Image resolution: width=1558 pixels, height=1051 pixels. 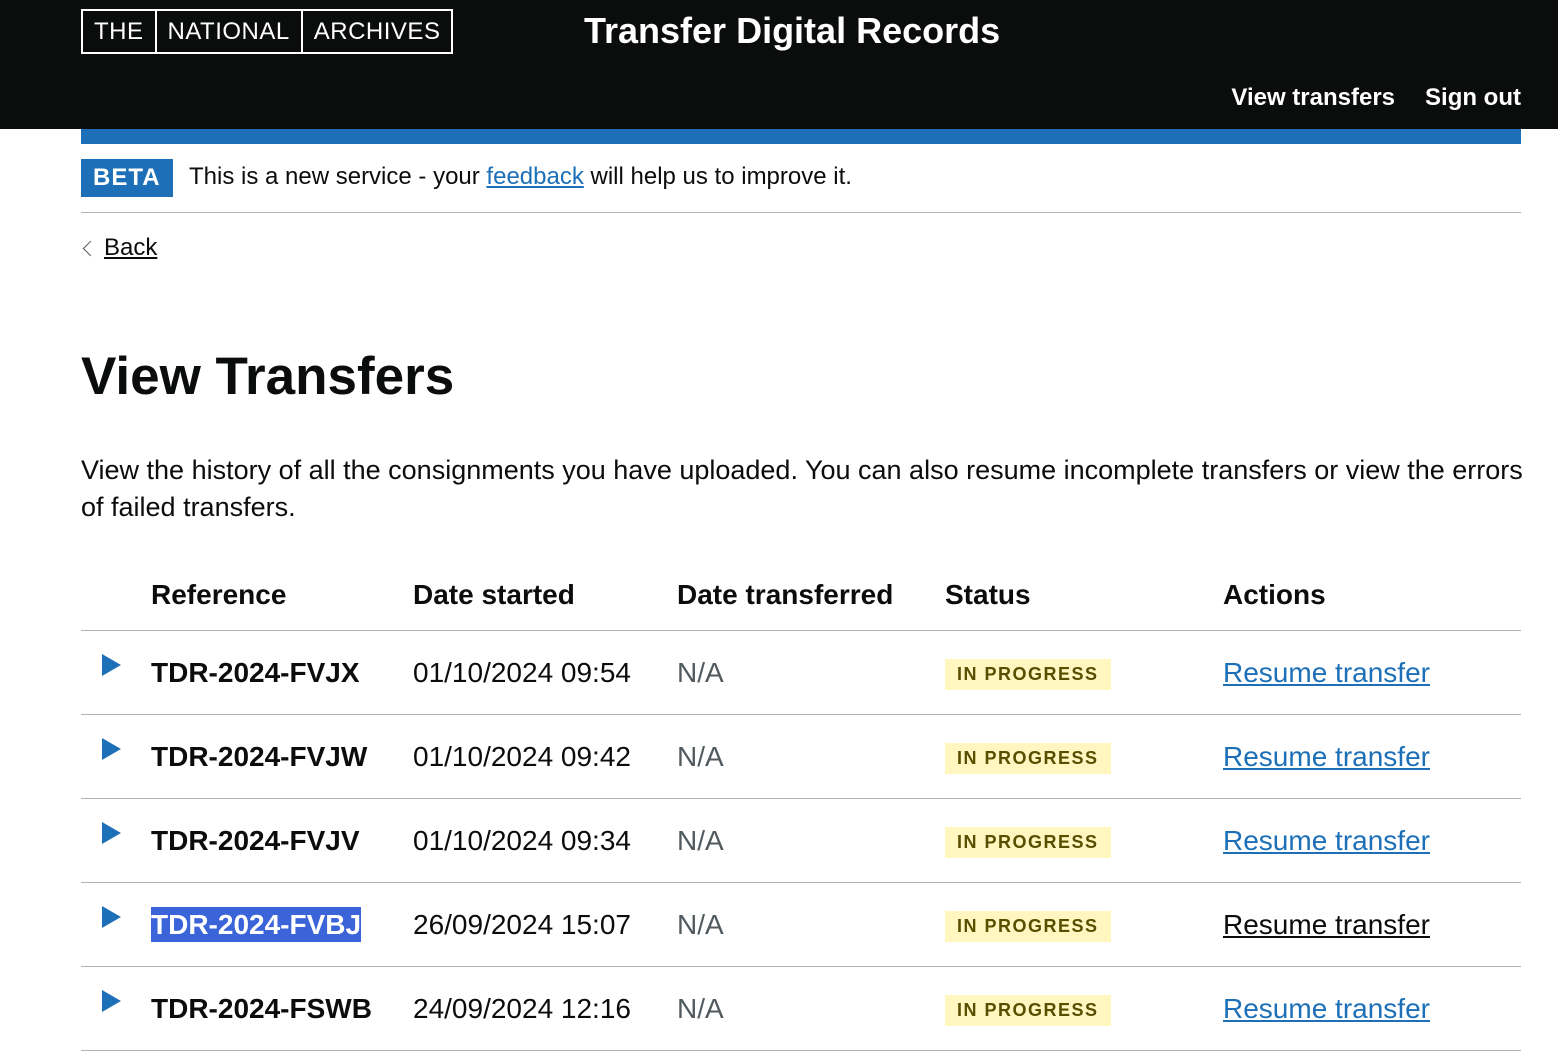 I want to click on back-link: Back, so click(x=130, y=248).